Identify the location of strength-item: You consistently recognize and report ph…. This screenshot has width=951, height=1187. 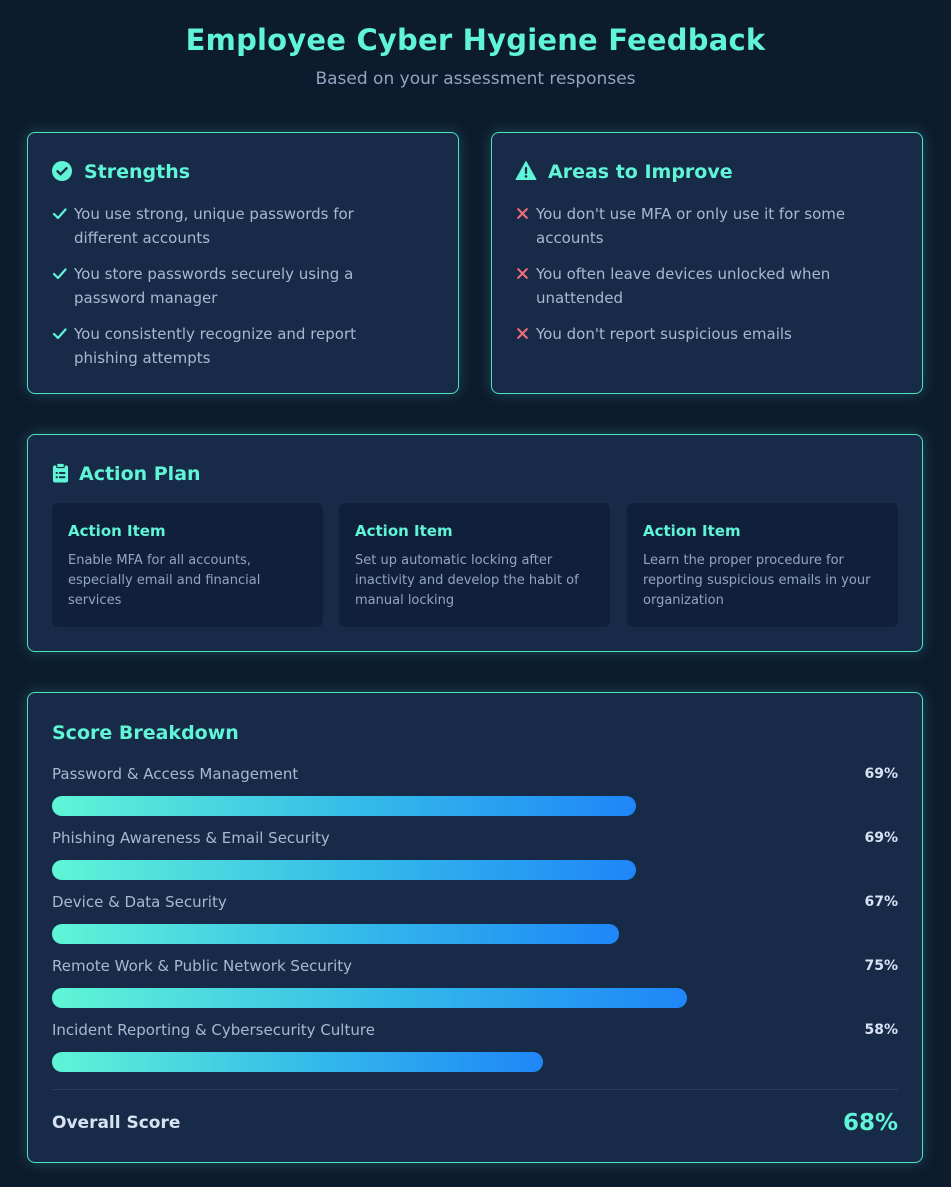
(237, 346).